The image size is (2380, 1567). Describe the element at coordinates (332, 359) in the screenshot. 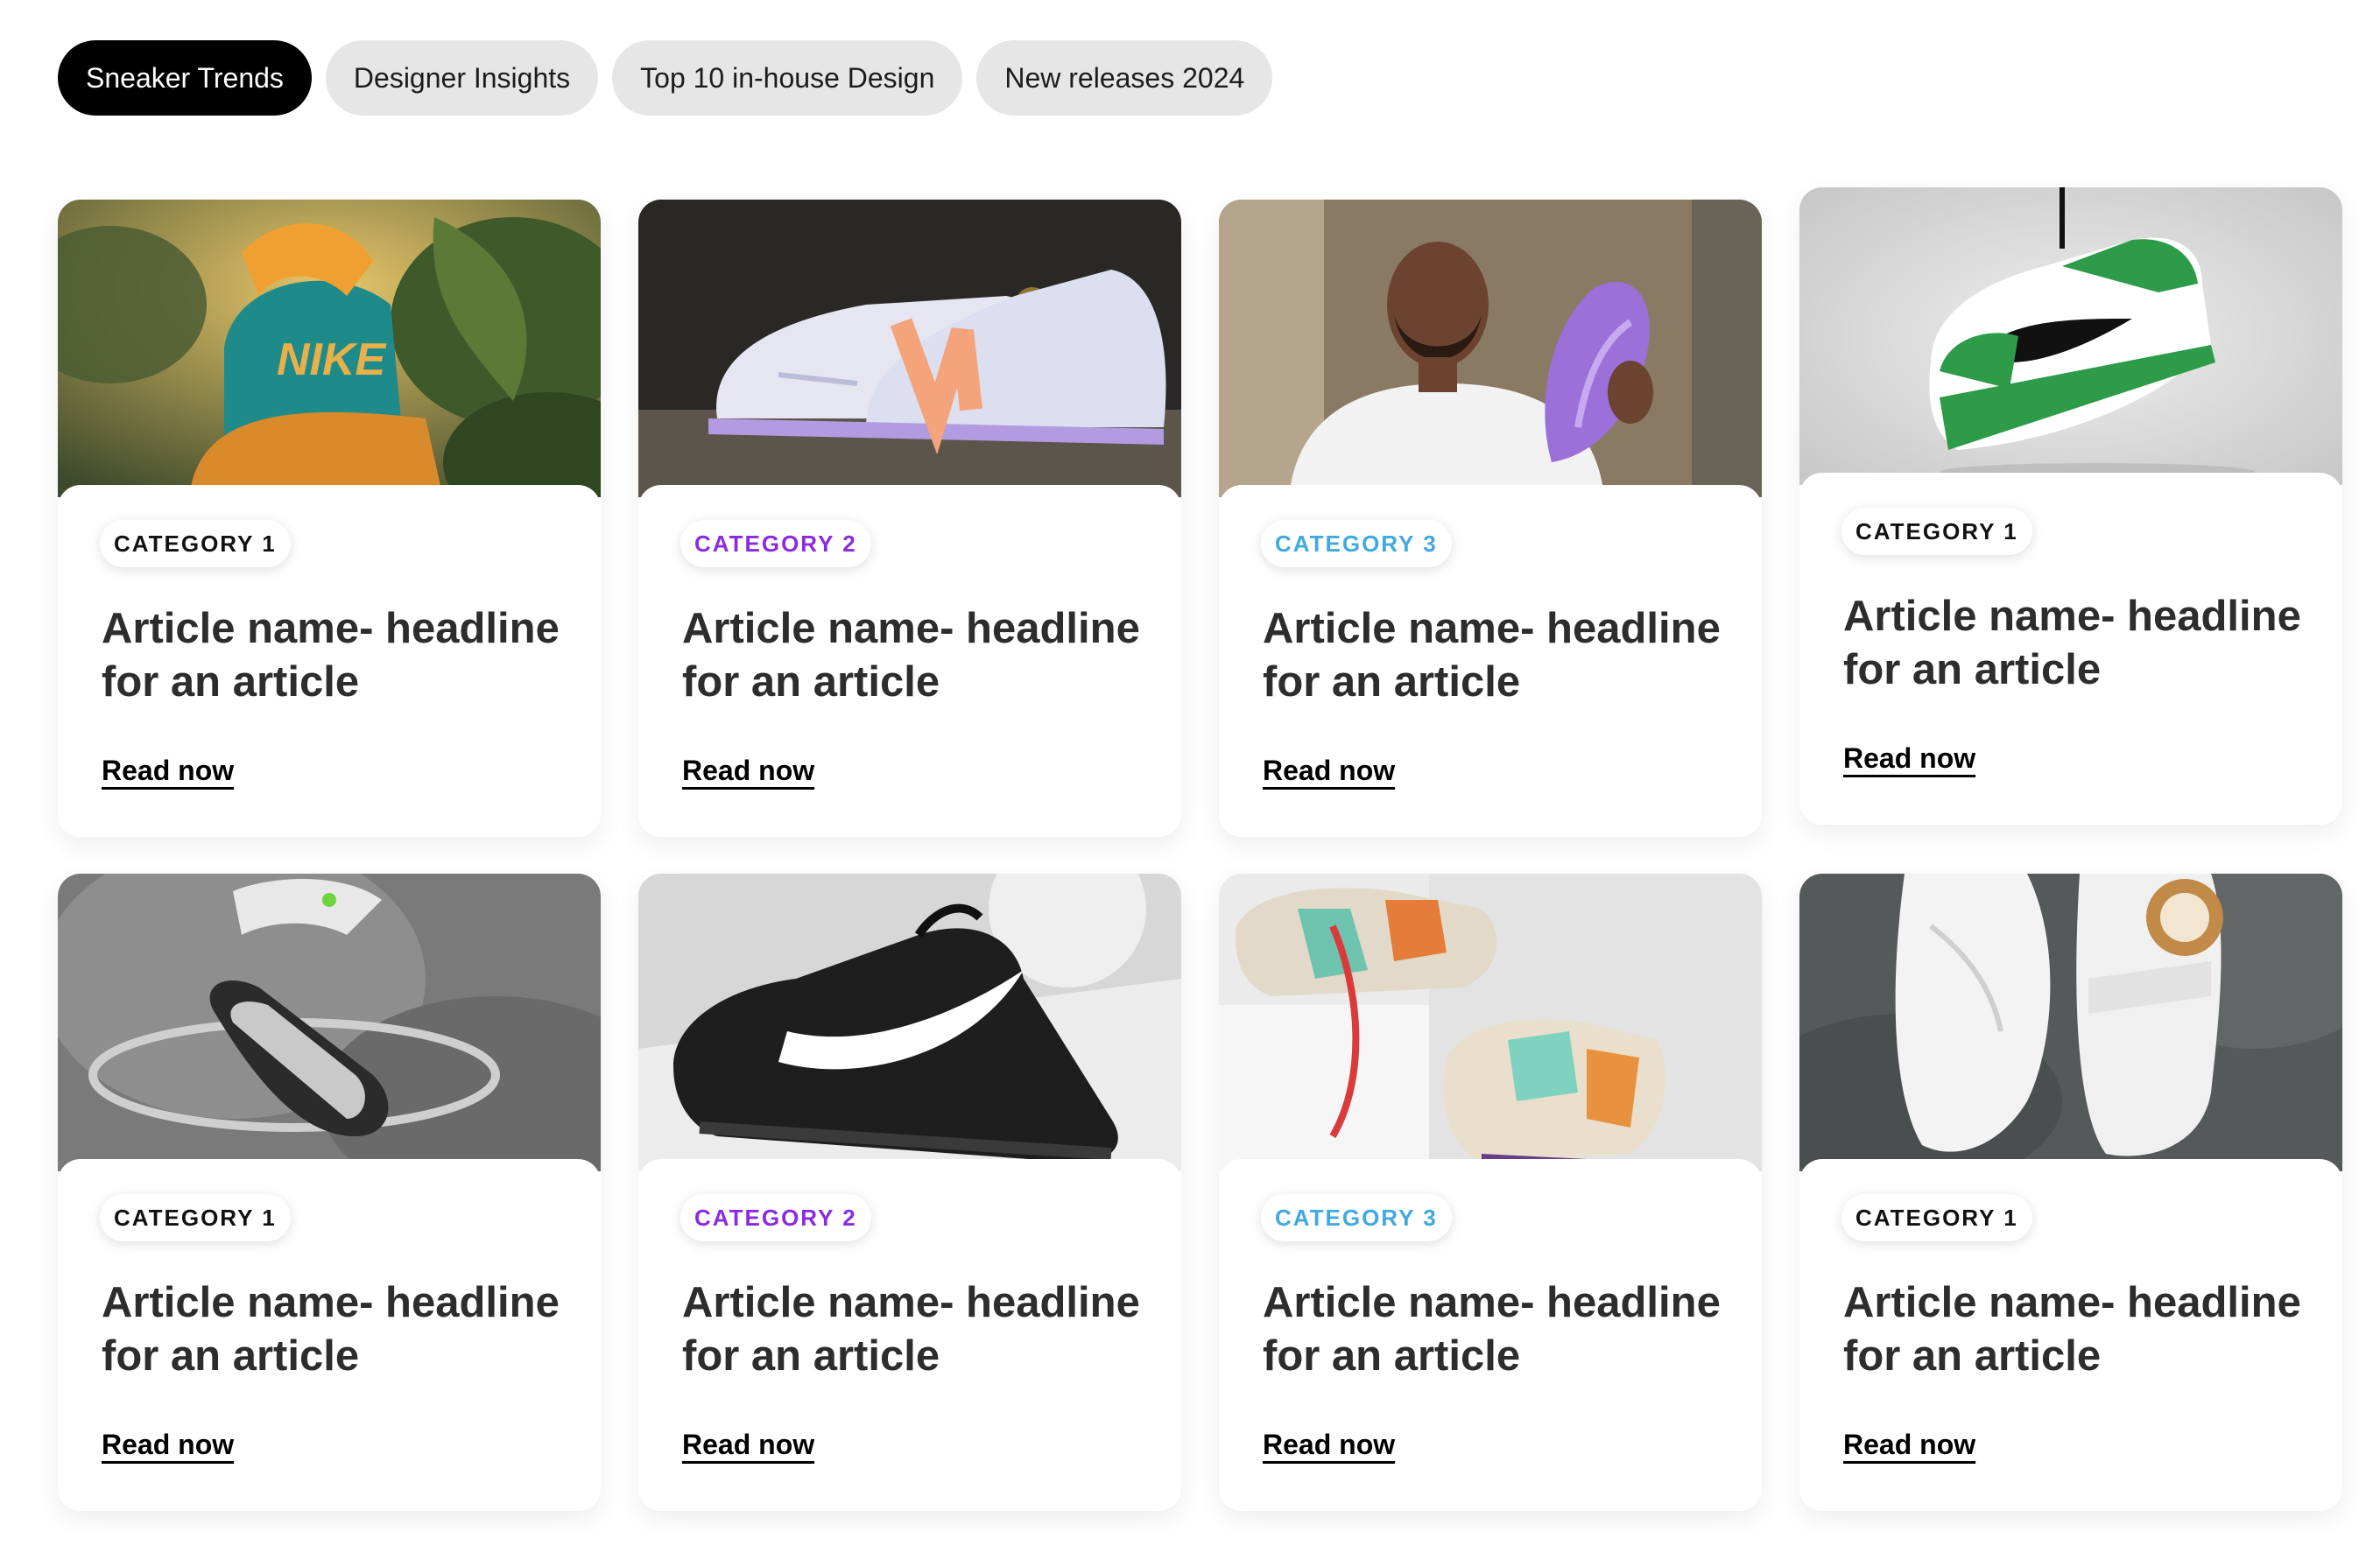

I see `svg-text: NIKE` at that location.